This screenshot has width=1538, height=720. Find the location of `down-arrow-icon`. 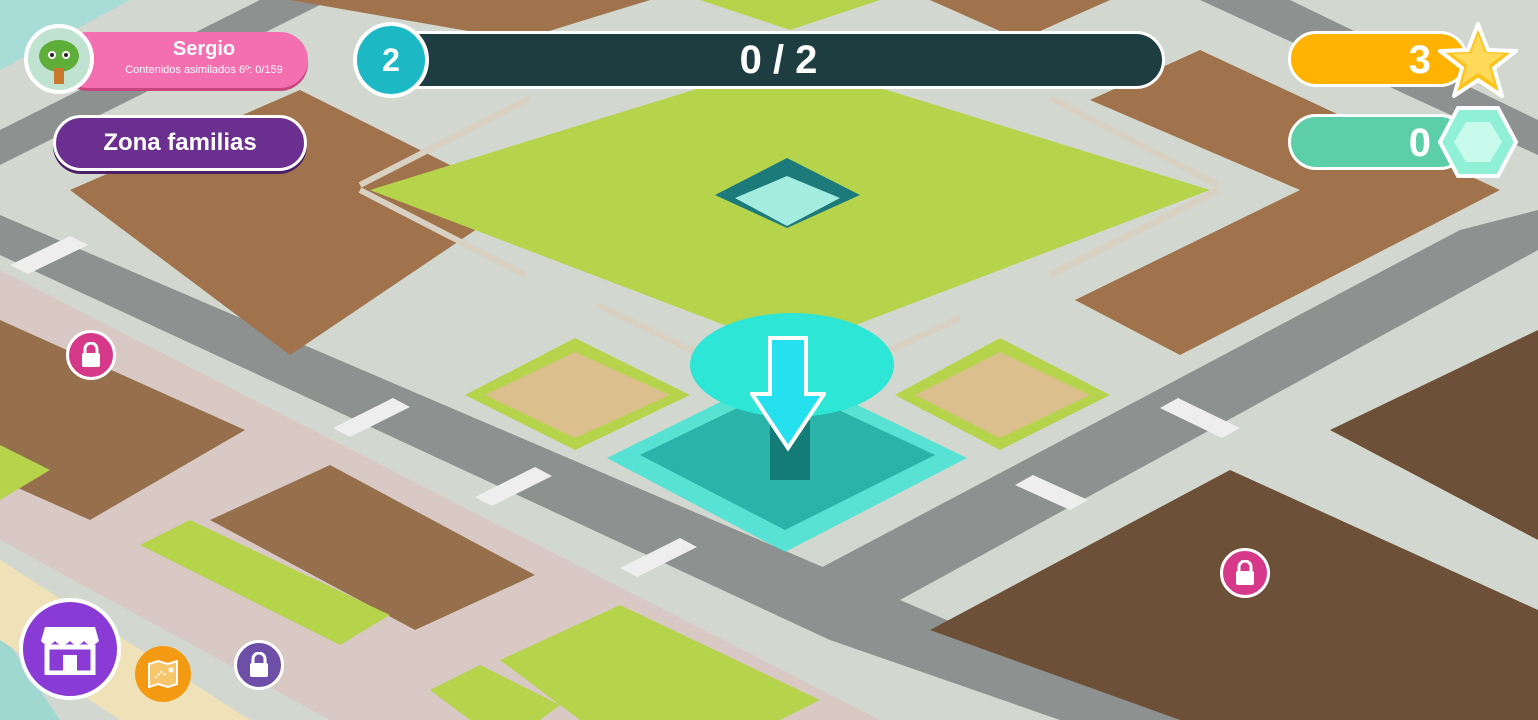

down-arrow-icon is located at coordinates (788, 394).